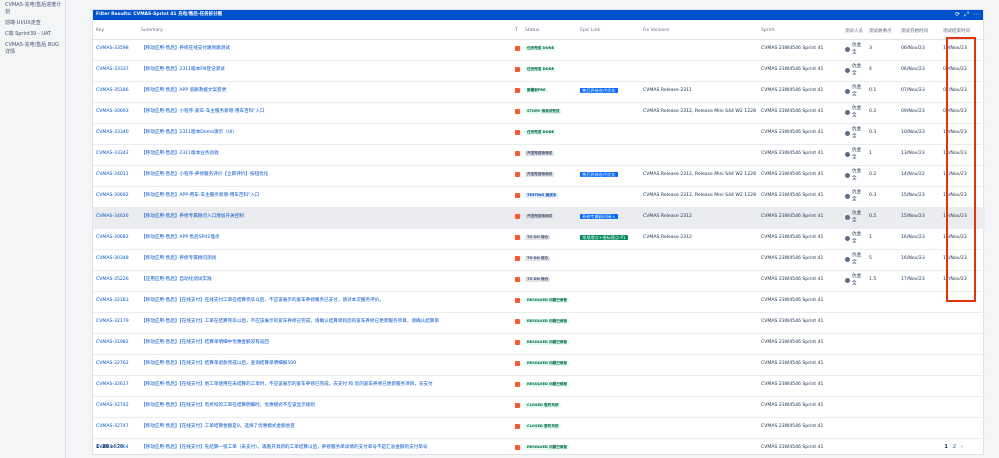 The width and height of the screenshot is (999, 458). What do you see at coordinates (115, 260) in the screenshot?
I see `issue-key-link: CVMAS-30348` at bounding box center [115, 260].